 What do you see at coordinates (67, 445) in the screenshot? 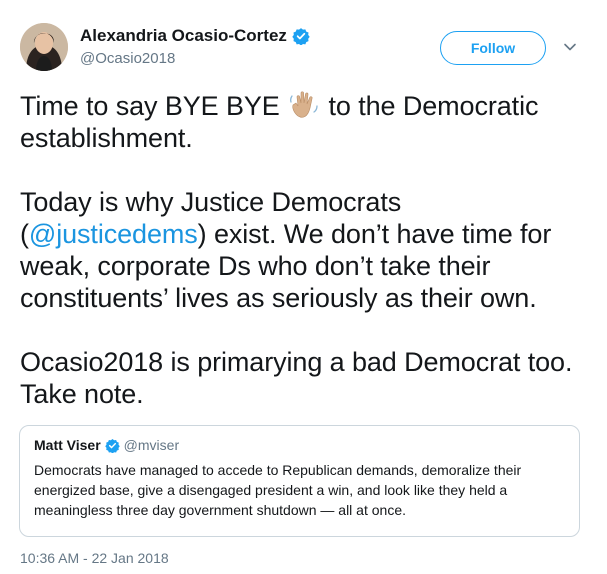
I see `quoted-author-name: Matt Viser` at bounding box center [67, 445].